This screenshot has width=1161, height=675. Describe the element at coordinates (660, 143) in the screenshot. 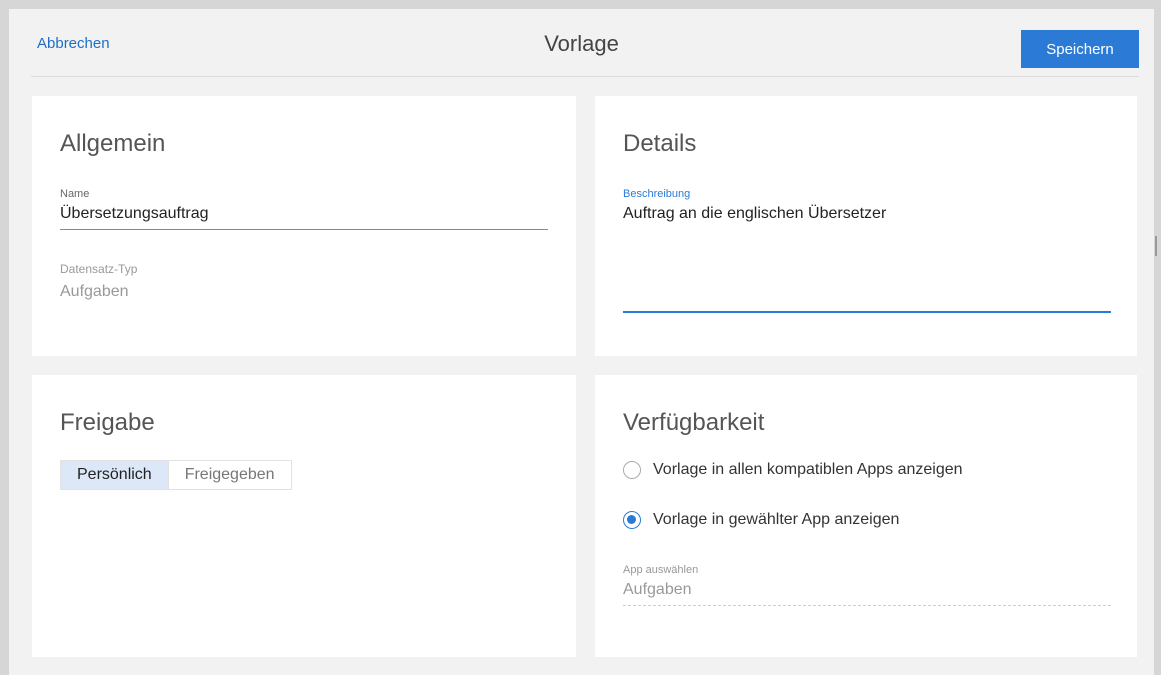

I see `details-title: Details` at that location.